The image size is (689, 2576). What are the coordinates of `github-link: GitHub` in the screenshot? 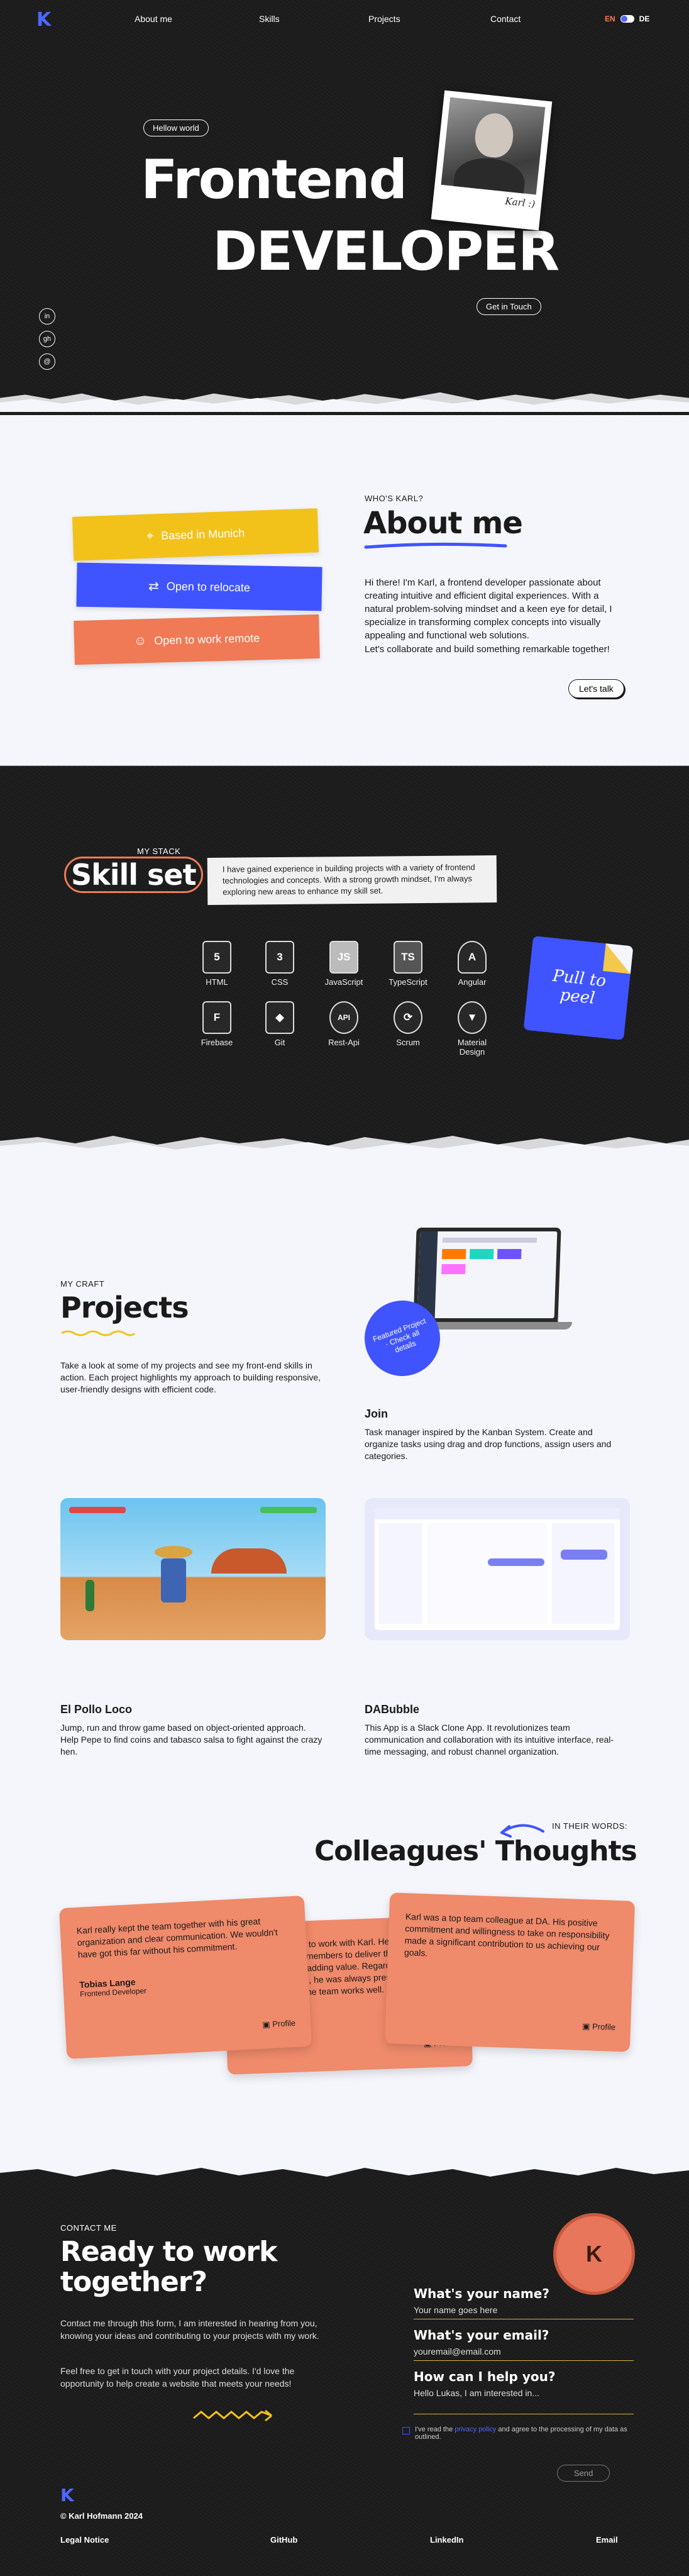 It's located at (283, 2540).